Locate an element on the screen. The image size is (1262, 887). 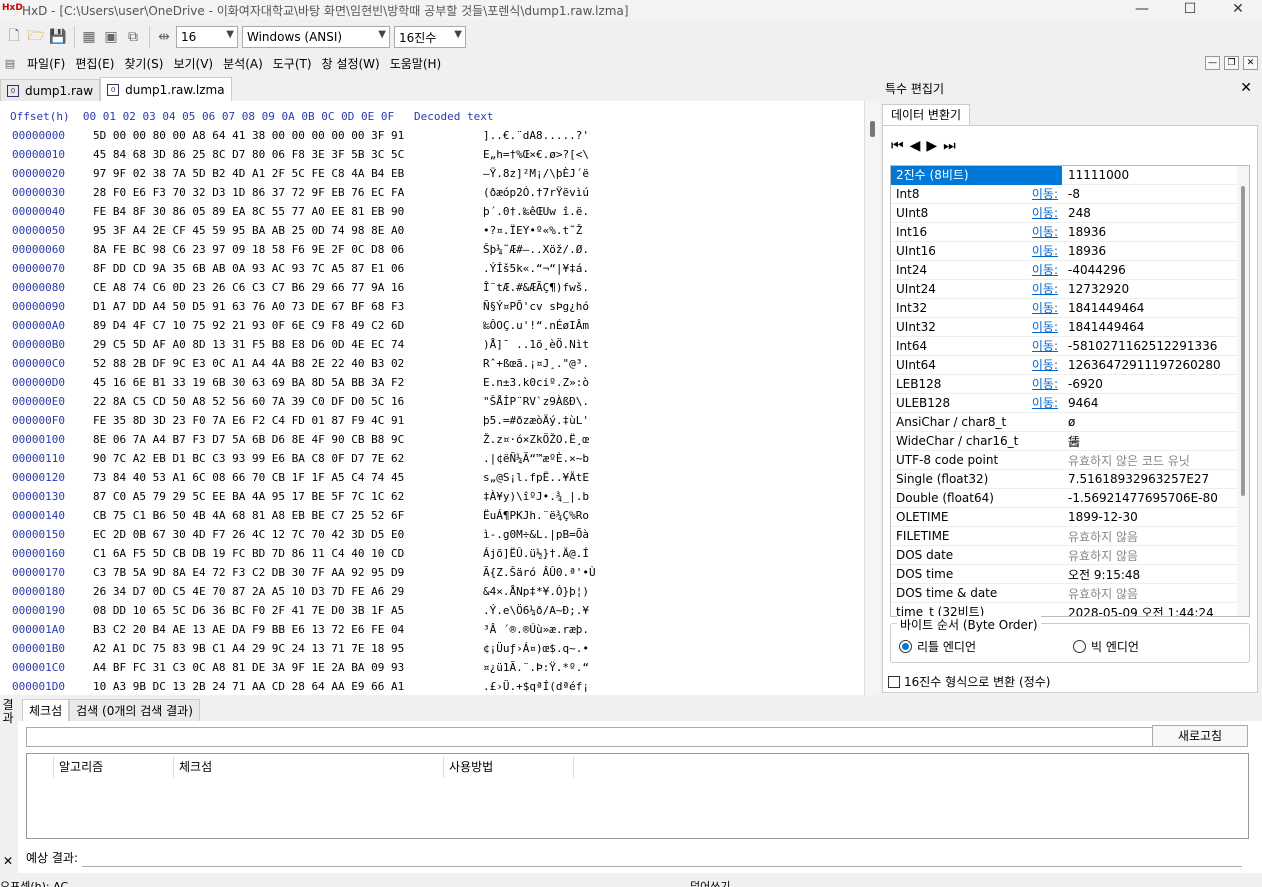
offset-base-select: 16진수 ▼ is located at coordinates (430, 37).